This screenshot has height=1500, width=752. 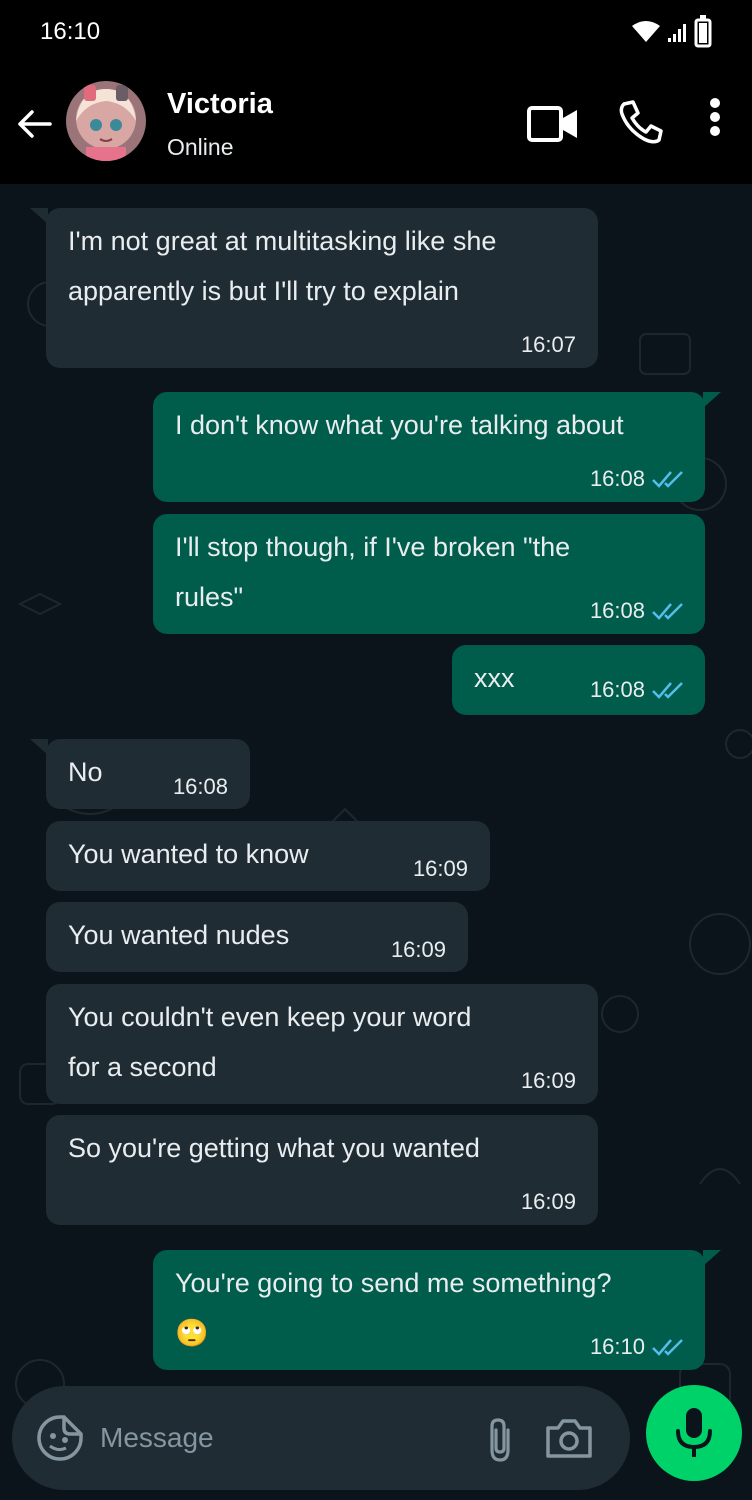 I want to click on wifi-signal-battery-icon, so click(x=672, y=31).